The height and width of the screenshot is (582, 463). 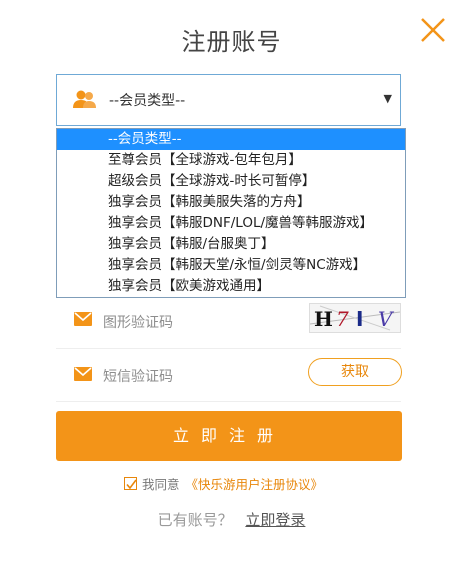 I want to click on sms-label: 短信验证码, so click(x=138, y=377).